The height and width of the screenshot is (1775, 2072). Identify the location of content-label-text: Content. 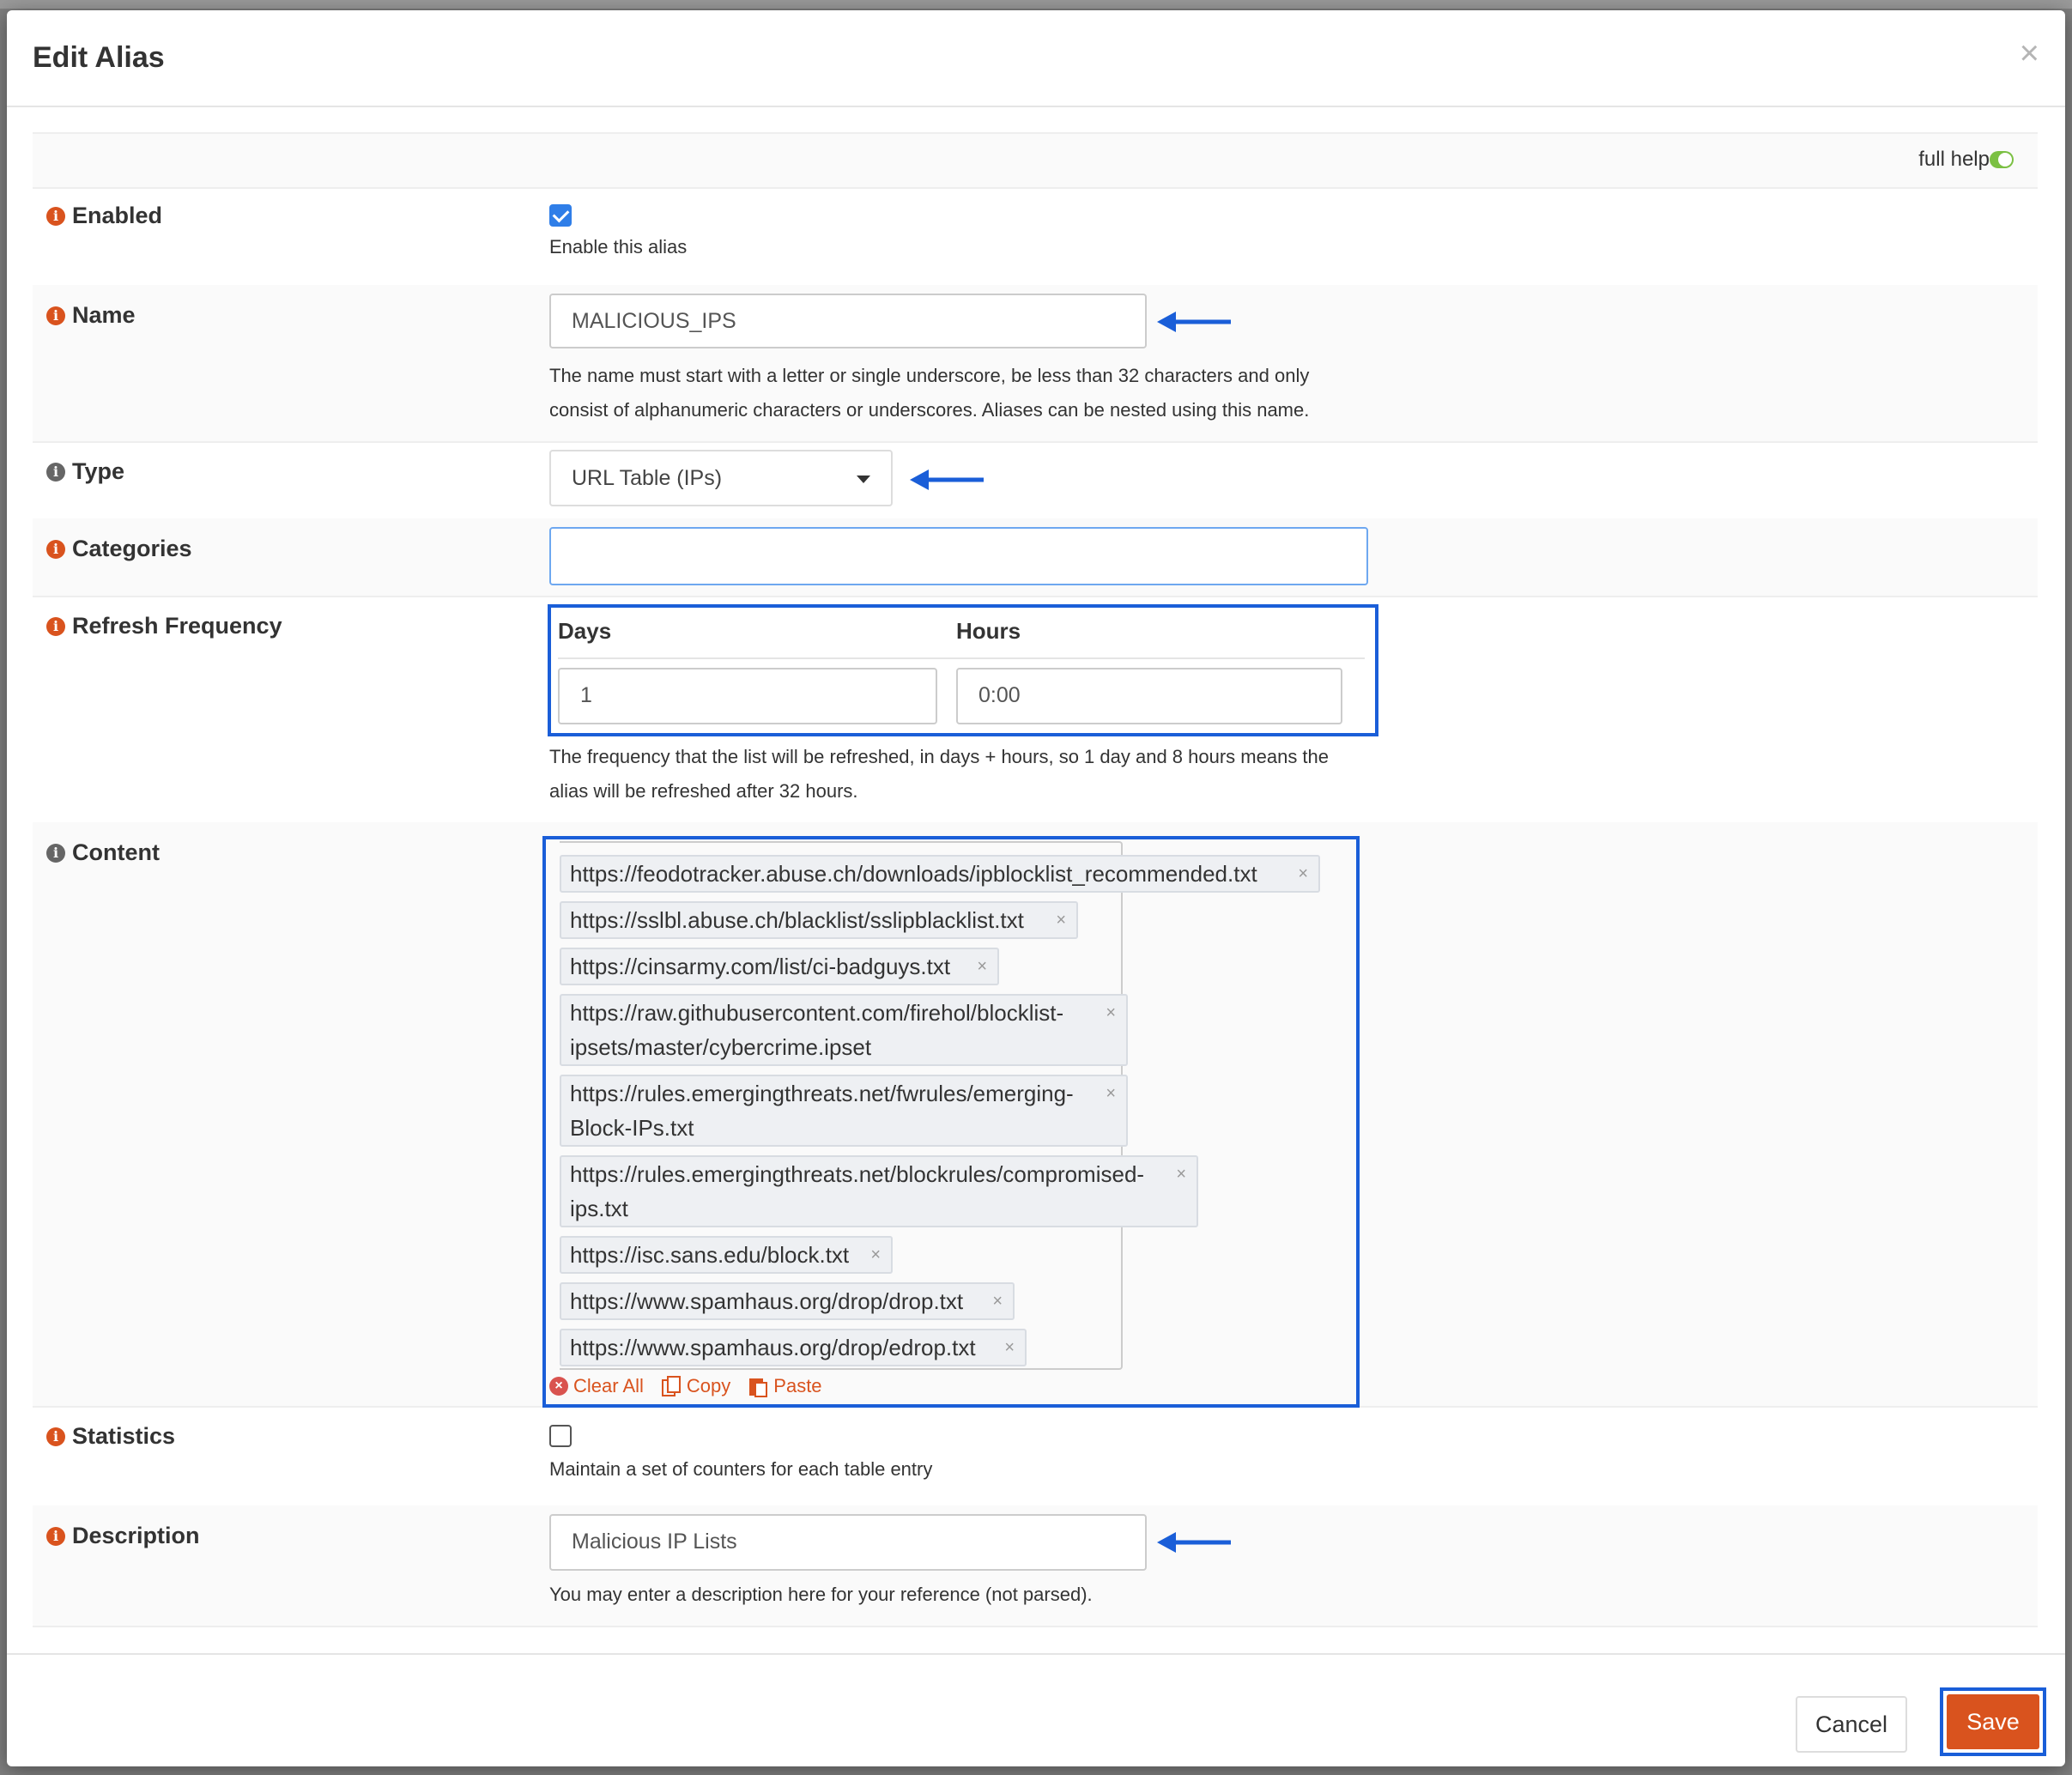
(116, 852).